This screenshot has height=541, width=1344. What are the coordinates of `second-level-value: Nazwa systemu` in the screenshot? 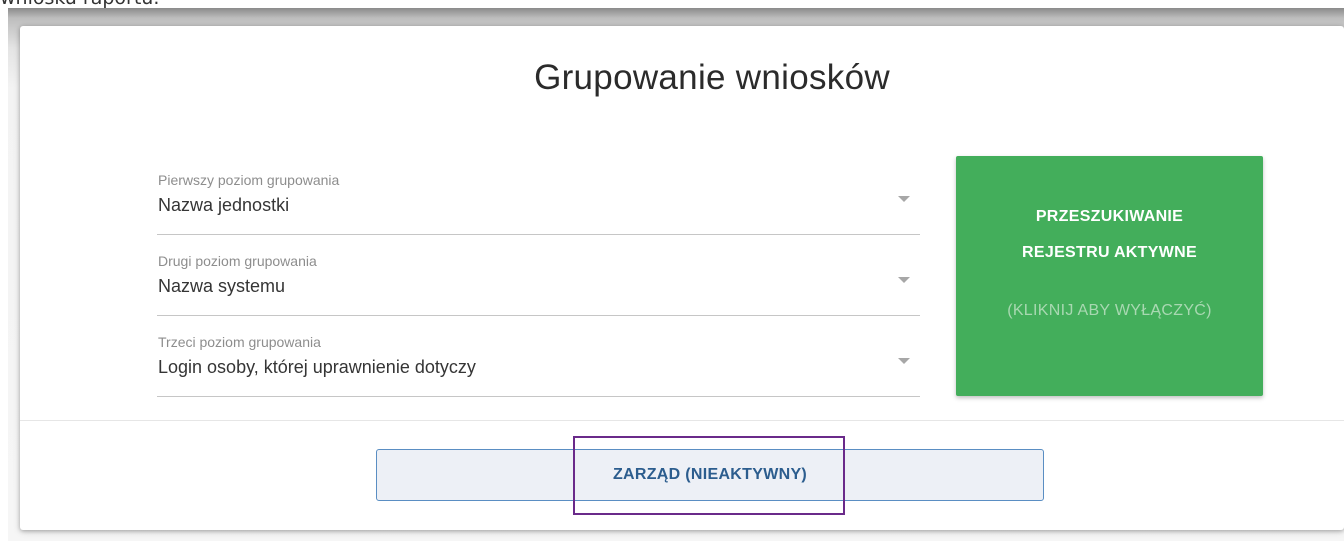 It's located at (222, 286).